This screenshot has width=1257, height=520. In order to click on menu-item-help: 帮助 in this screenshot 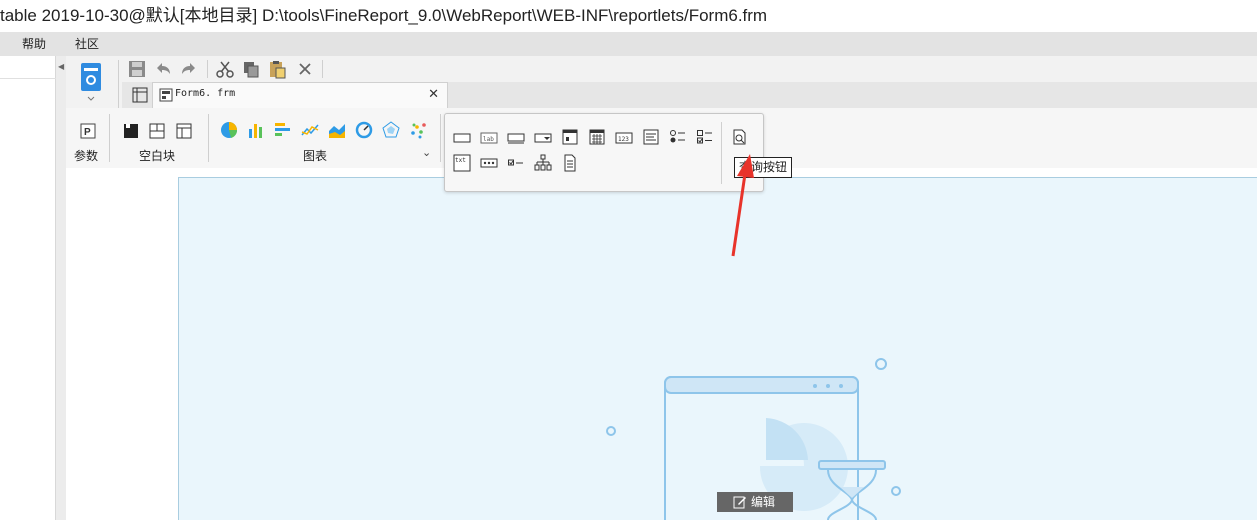, I will do `click(34, 44)`.